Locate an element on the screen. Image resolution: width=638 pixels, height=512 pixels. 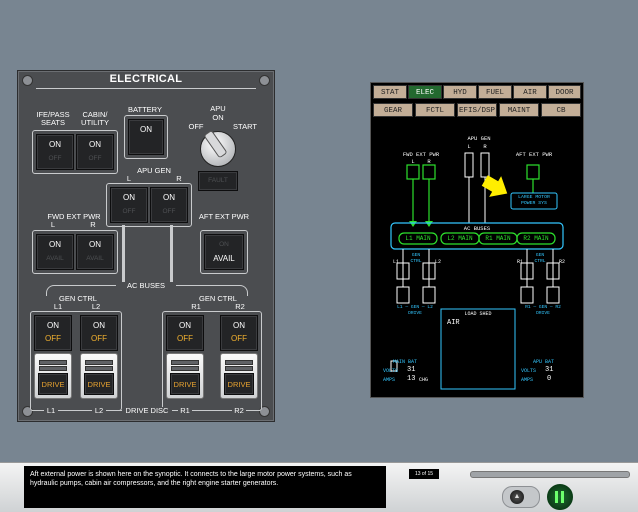
fwd-ext-l-box is located at coordinates (413, 172).